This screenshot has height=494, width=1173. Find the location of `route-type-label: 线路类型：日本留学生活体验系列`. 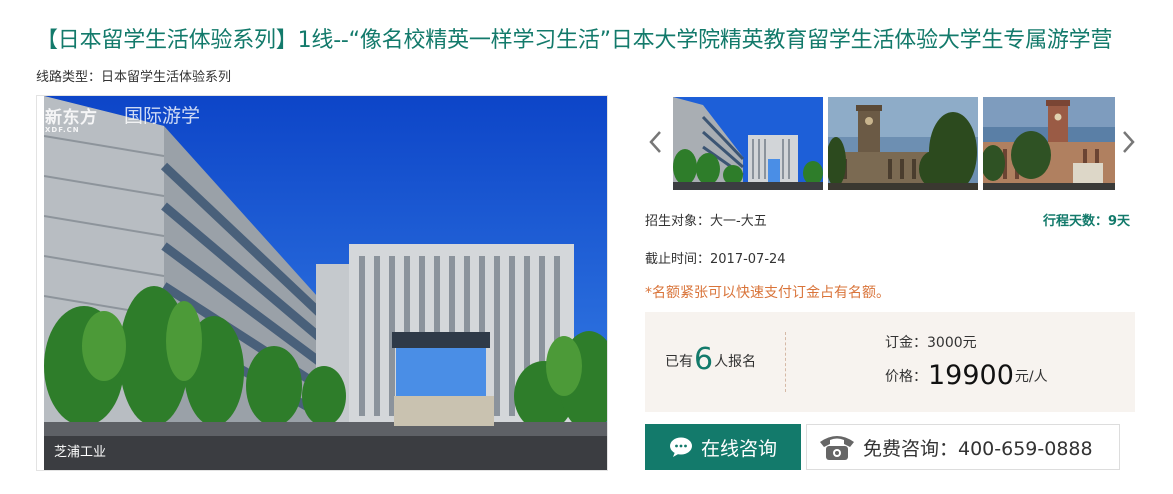

route-type-label: 线路类型：日本留学生活体验系列 is located at coordinates (134, 77).